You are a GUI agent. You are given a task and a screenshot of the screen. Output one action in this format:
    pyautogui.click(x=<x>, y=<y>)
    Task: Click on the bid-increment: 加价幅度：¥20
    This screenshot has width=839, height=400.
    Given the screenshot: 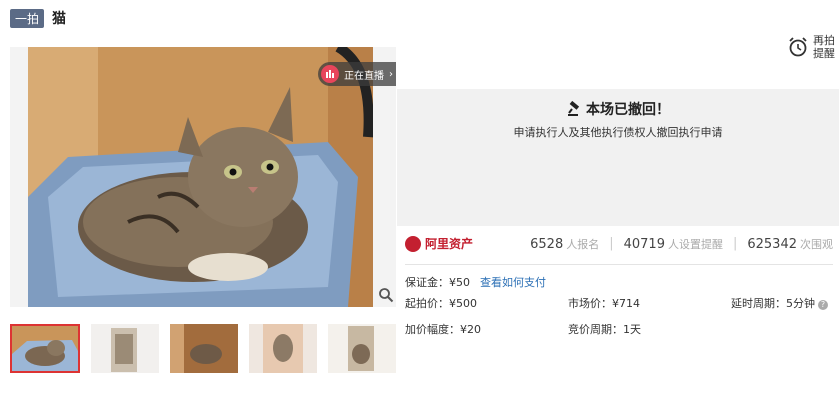 What is the action you would take?
    pyautogui.click(x=443, y=329)
    